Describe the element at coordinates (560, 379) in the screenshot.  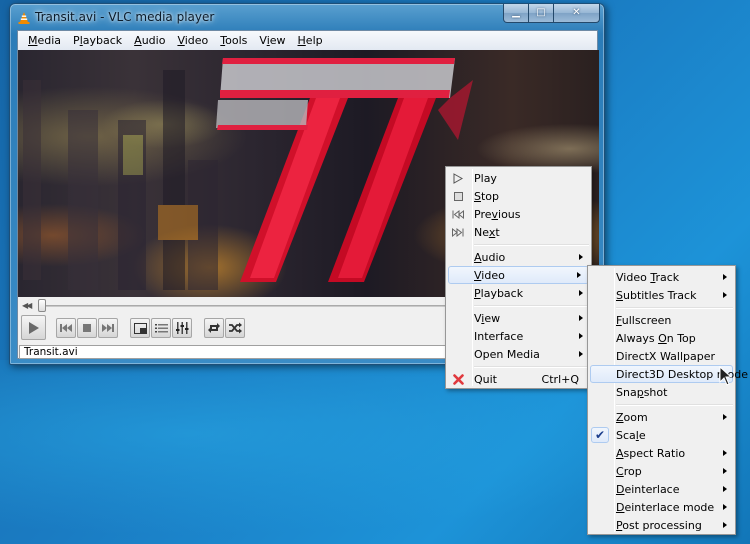
I see `menu-shortcut: Ctrl+Q` at that location.